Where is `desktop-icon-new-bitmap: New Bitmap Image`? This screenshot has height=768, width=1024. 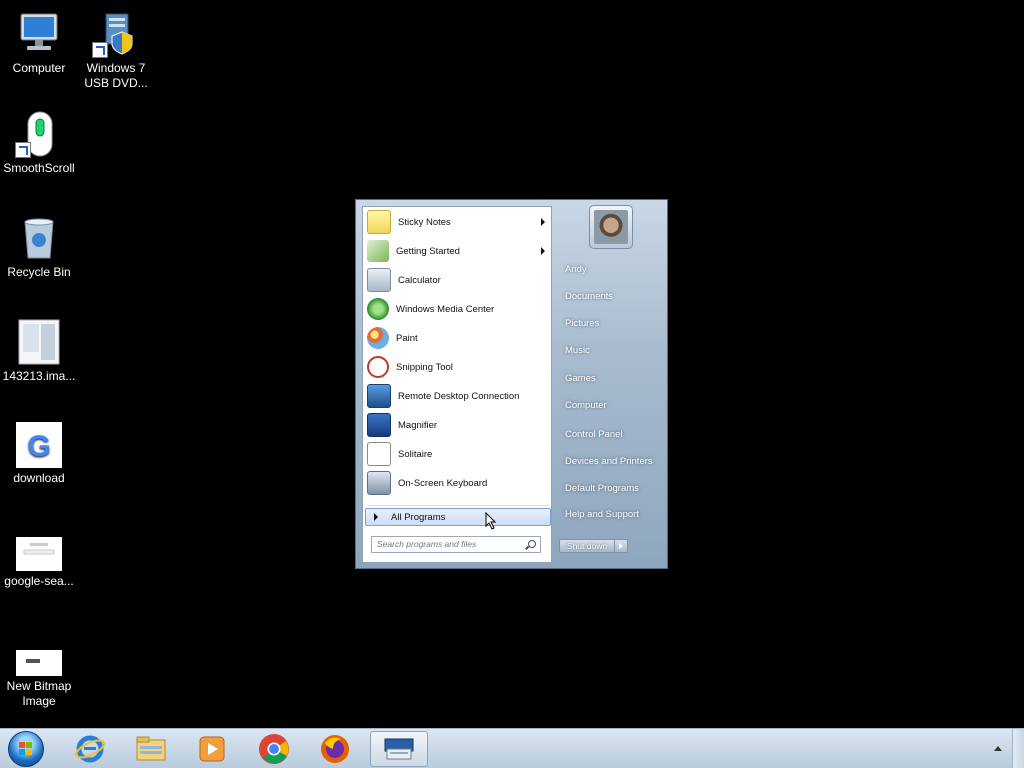 desktop-icon-new-bitmap: New Bitmap Image is located at coordinates (39, 679).